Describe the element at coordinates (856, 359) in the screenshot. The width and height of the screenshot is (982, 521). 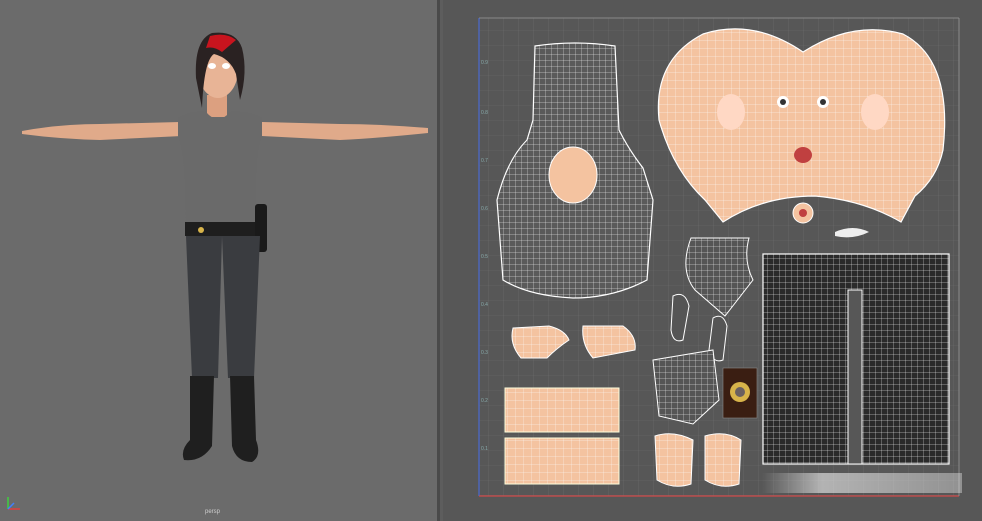
I see `pants-shell` at that location.